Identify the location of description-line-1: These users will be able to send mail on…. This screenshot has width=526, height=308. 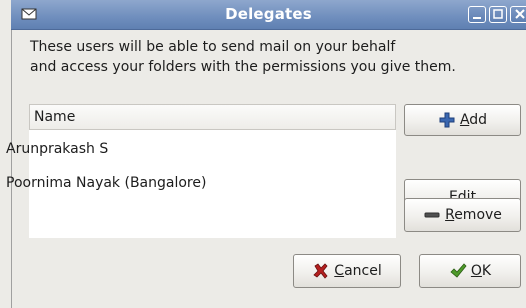
(213, 47).